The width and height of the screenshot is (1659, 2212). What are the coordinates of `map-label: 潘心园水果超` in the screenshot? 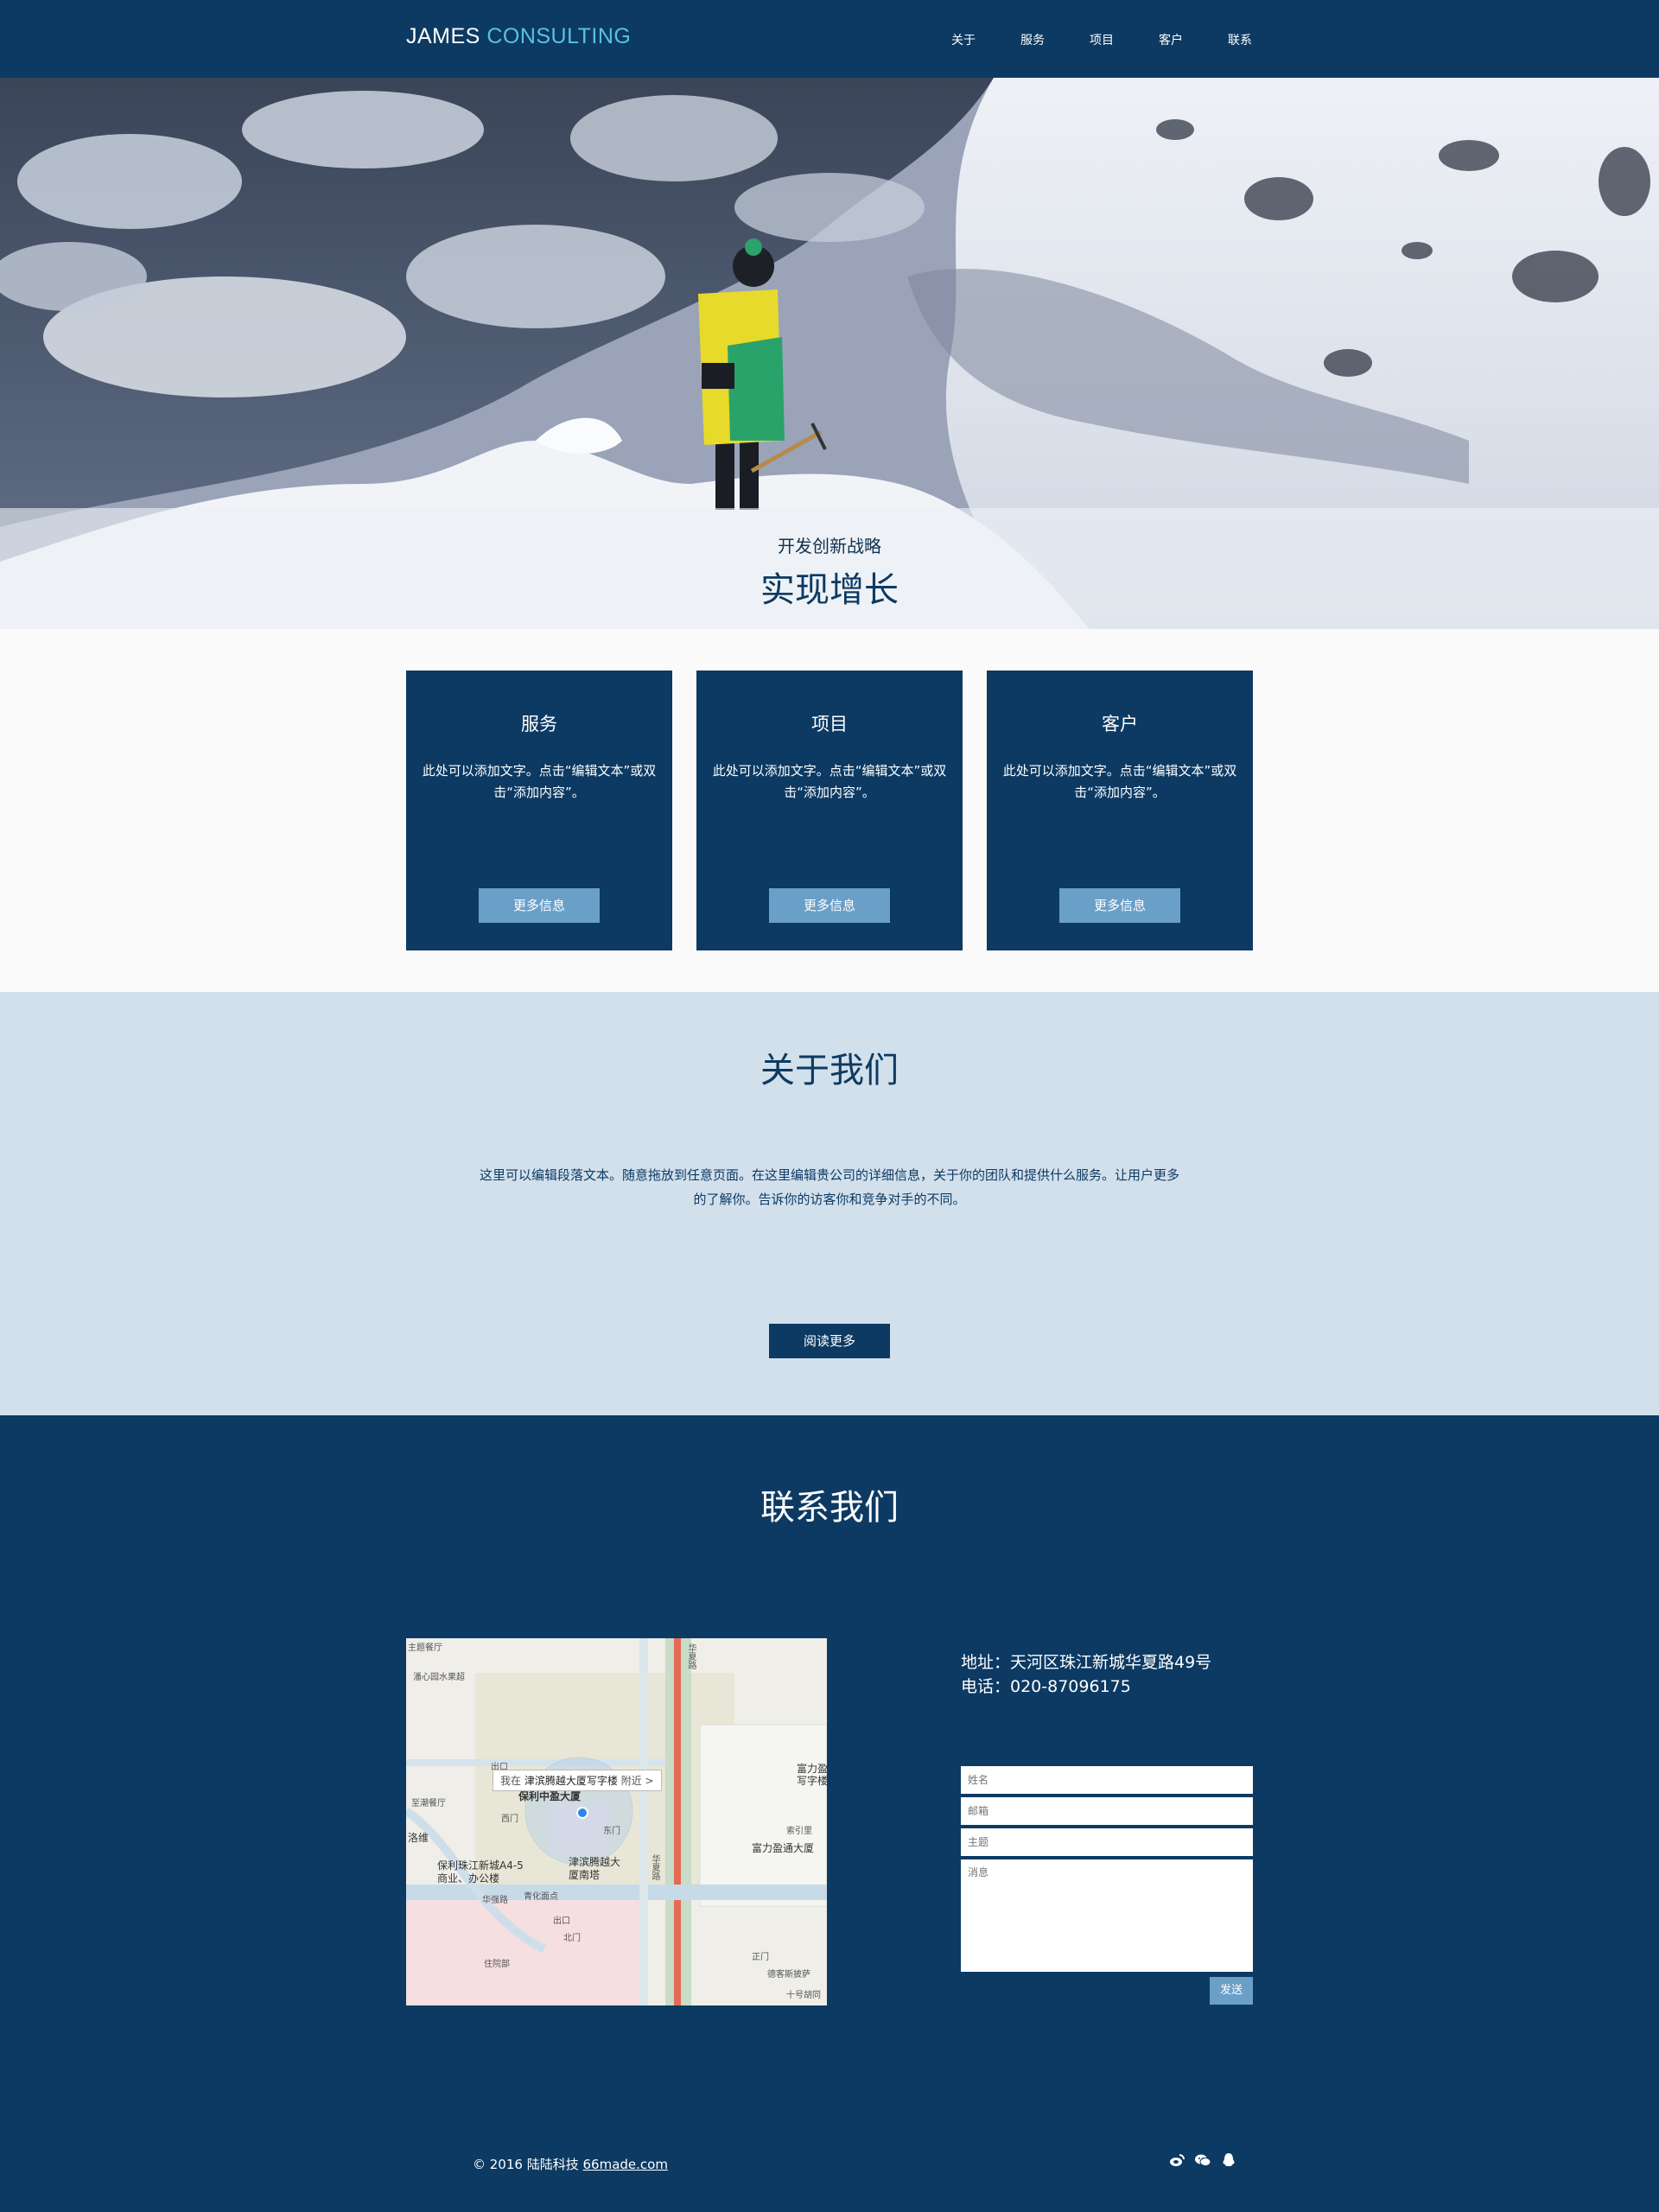 It's located at (439, 1677).